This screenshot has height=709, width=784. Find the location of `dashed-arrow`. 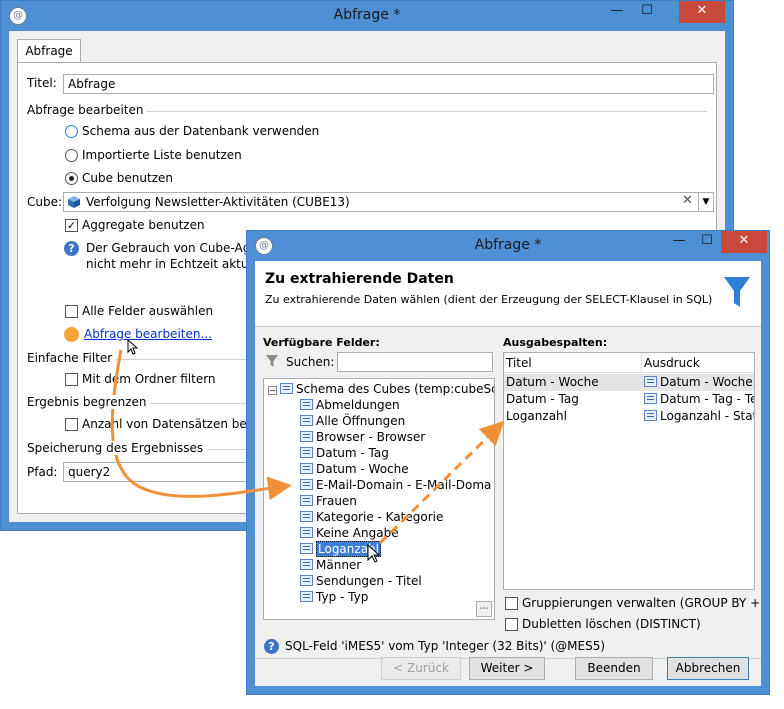

dashed-arrow is located at coordinates (441, 482).